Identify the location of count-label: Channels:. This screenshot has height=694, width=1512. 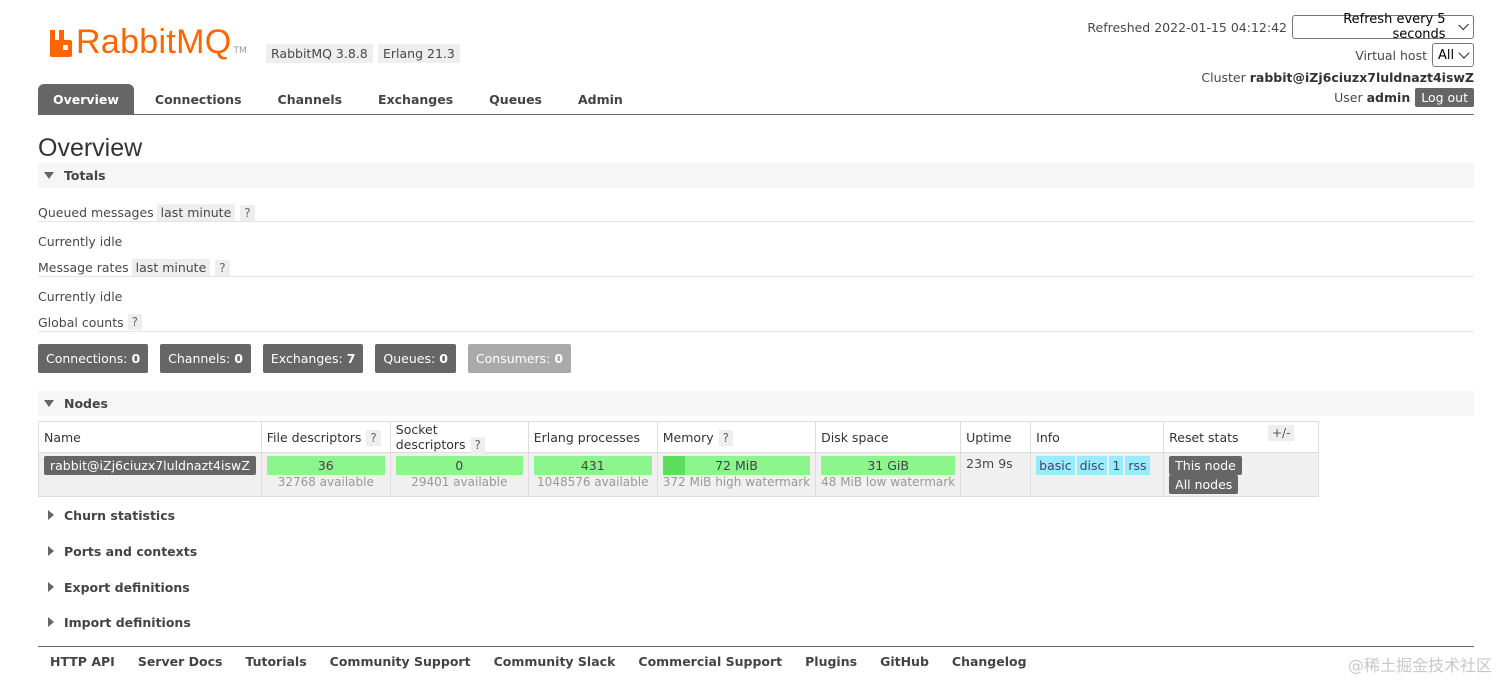
(199, 358).